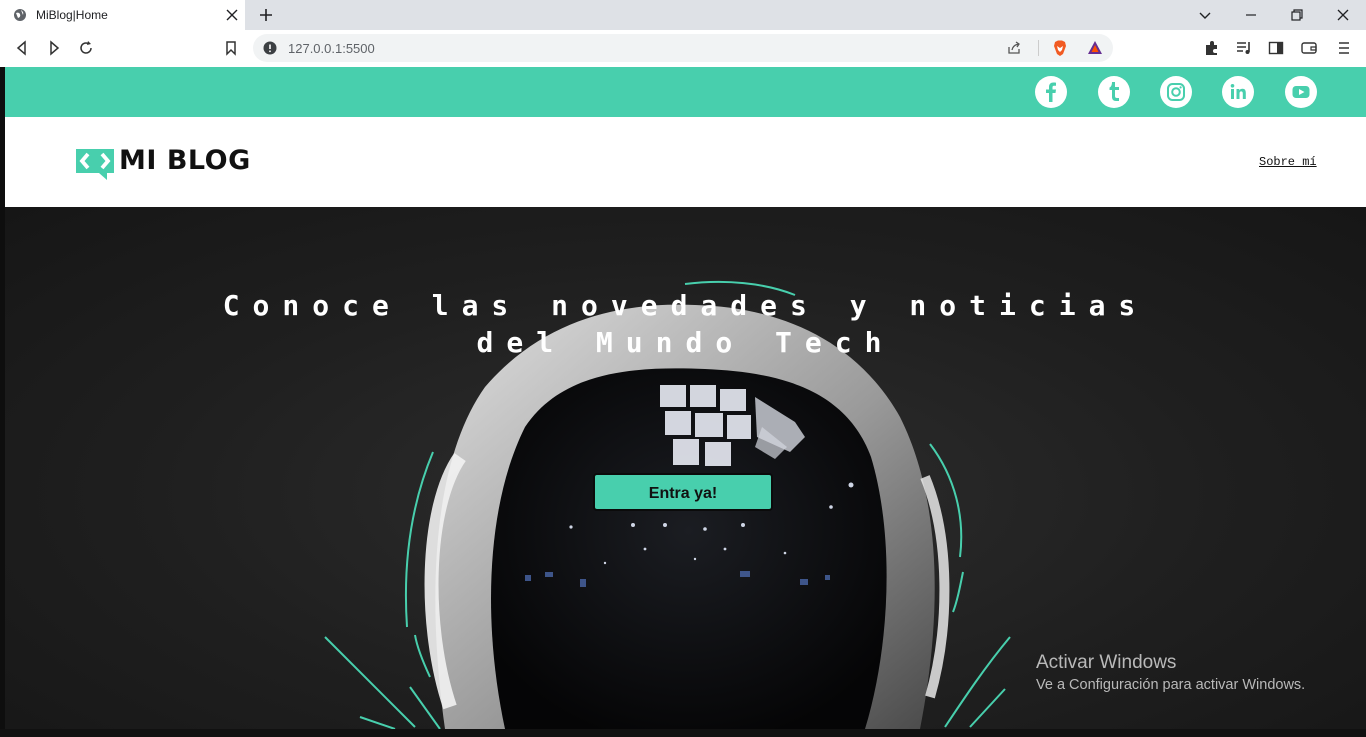 This screenshot has width=1366, height=737. Describe the element at coordinates (1038, 48) in the screenshot. I see `separator` at that location.